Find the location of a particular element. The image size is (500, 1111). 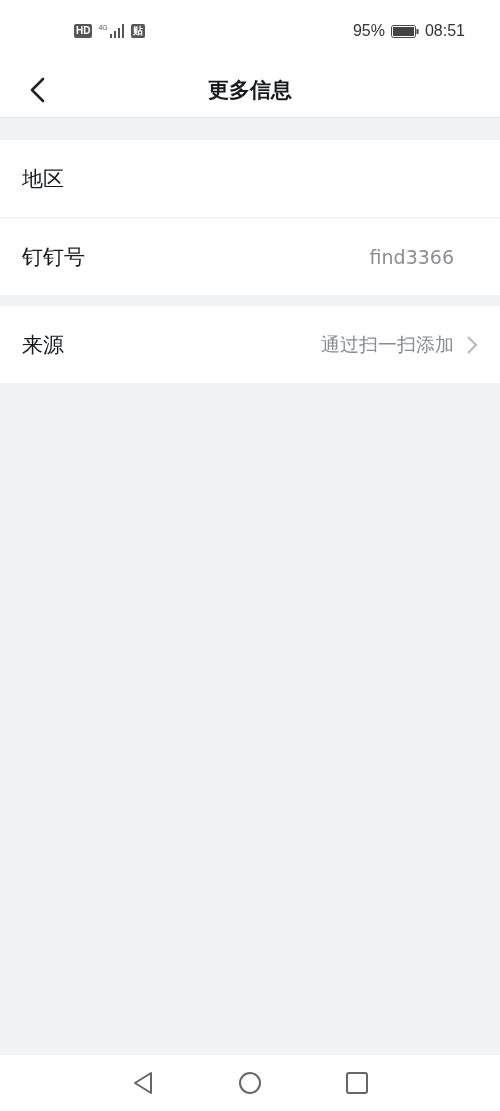

notification-badge: 贴 is located at coordinates (137, 31).